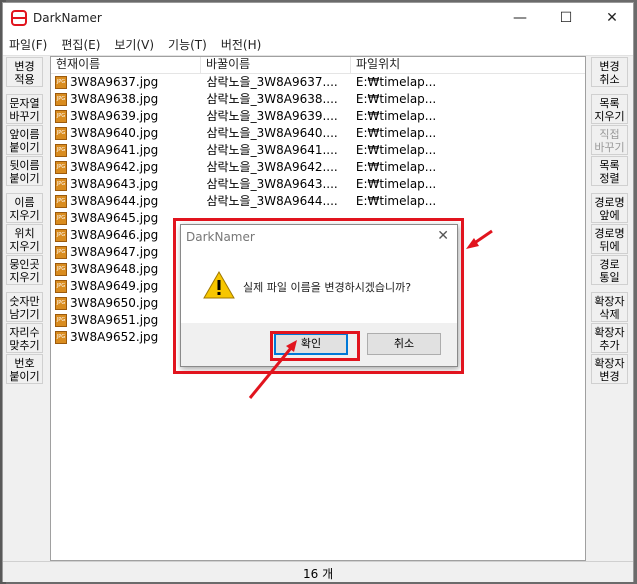 The height and width of the screenshot is (584, 637). I want to click on current-name-cell: JPG 3W8A9646.jpg, so click(125, 235).